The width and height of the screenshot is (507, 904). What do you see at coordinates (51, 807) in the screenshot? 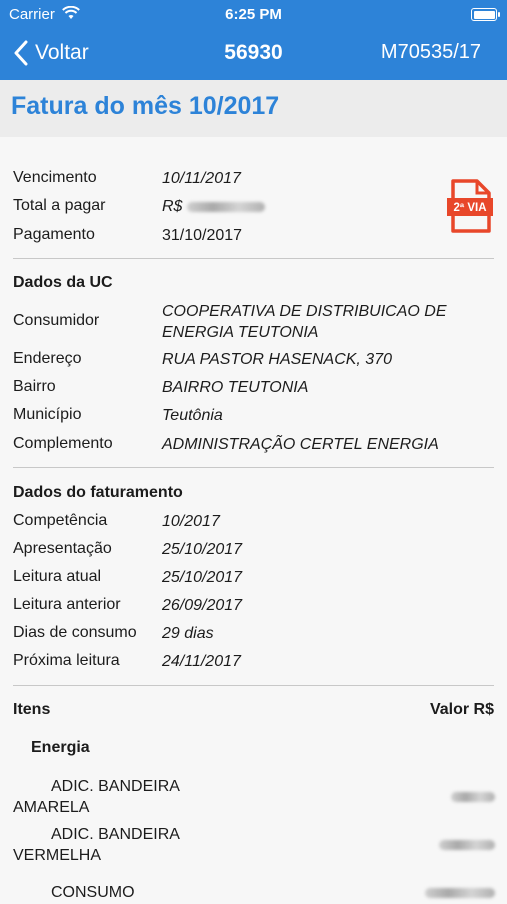
I see `item-name-line2: AMARELA` at bounding box center [51, 807].